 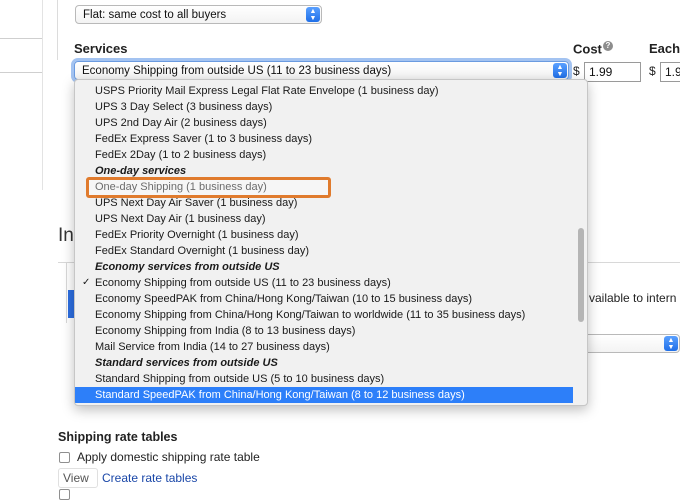 What do you see at coordinates (149, 478) in the screenshot?
I see `create-rate-tables-link: Create rate tables` at bounding box center [149, 478].